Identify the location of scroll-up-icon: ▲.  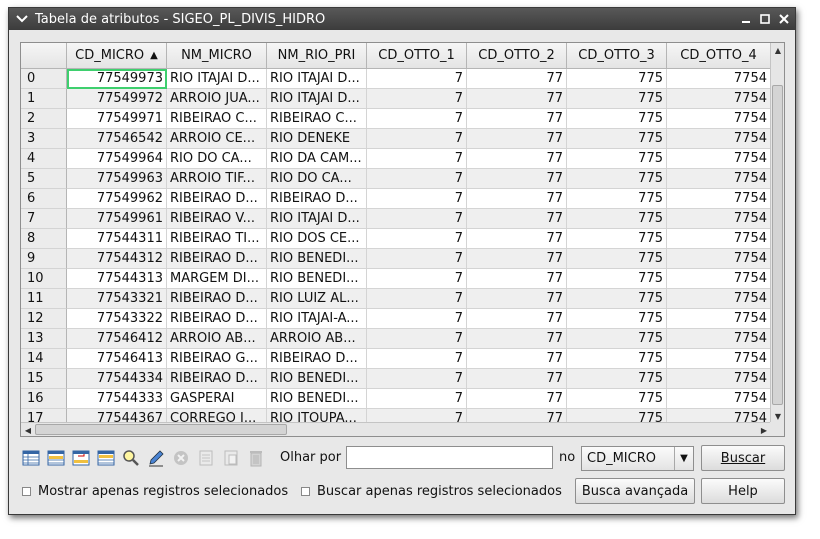
(777, 50).